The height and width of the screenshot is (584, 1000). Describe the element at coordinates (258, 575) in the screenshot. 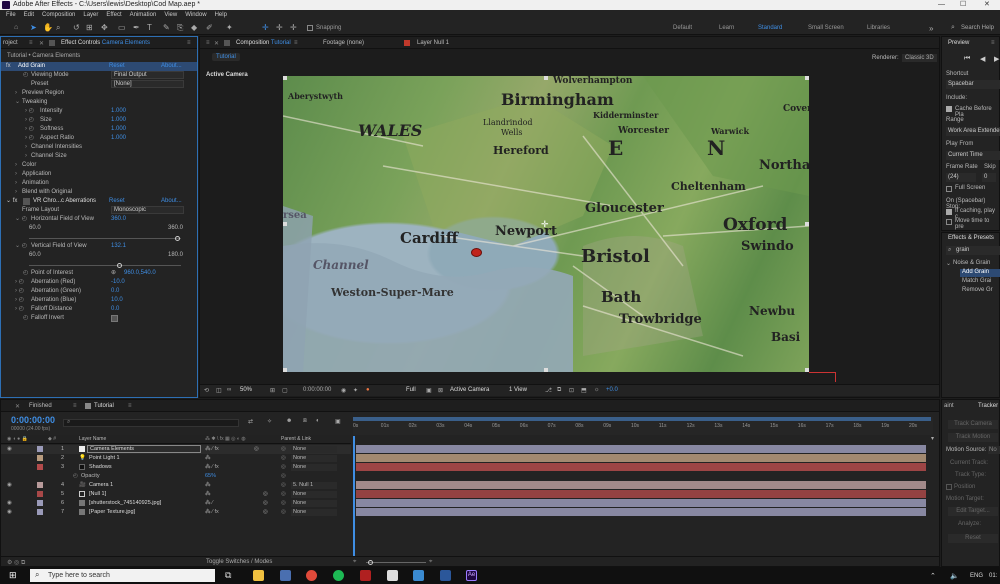

I see `file-explorer-icon` at that location.